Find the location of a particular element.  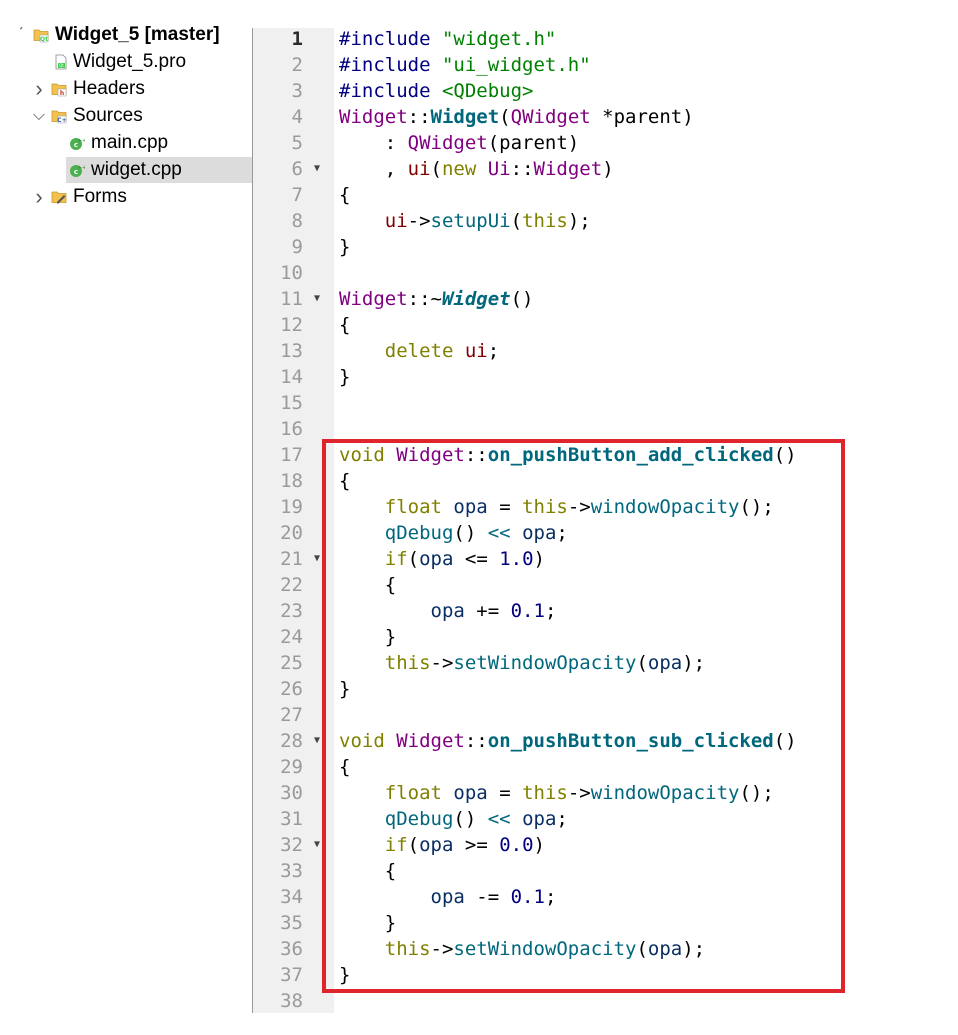

code-line: 24 } is located at coordinates (479, 637).